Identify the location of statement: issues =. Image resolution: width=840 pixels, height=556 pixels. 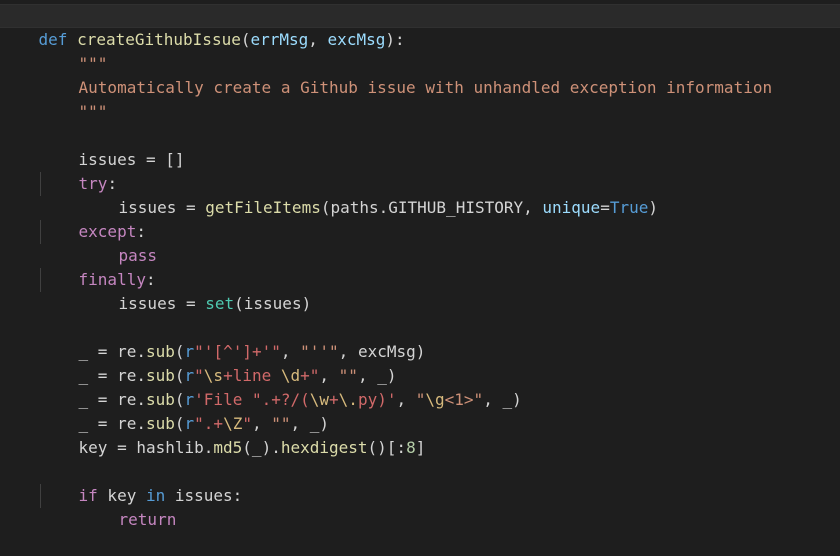
(162, 303).